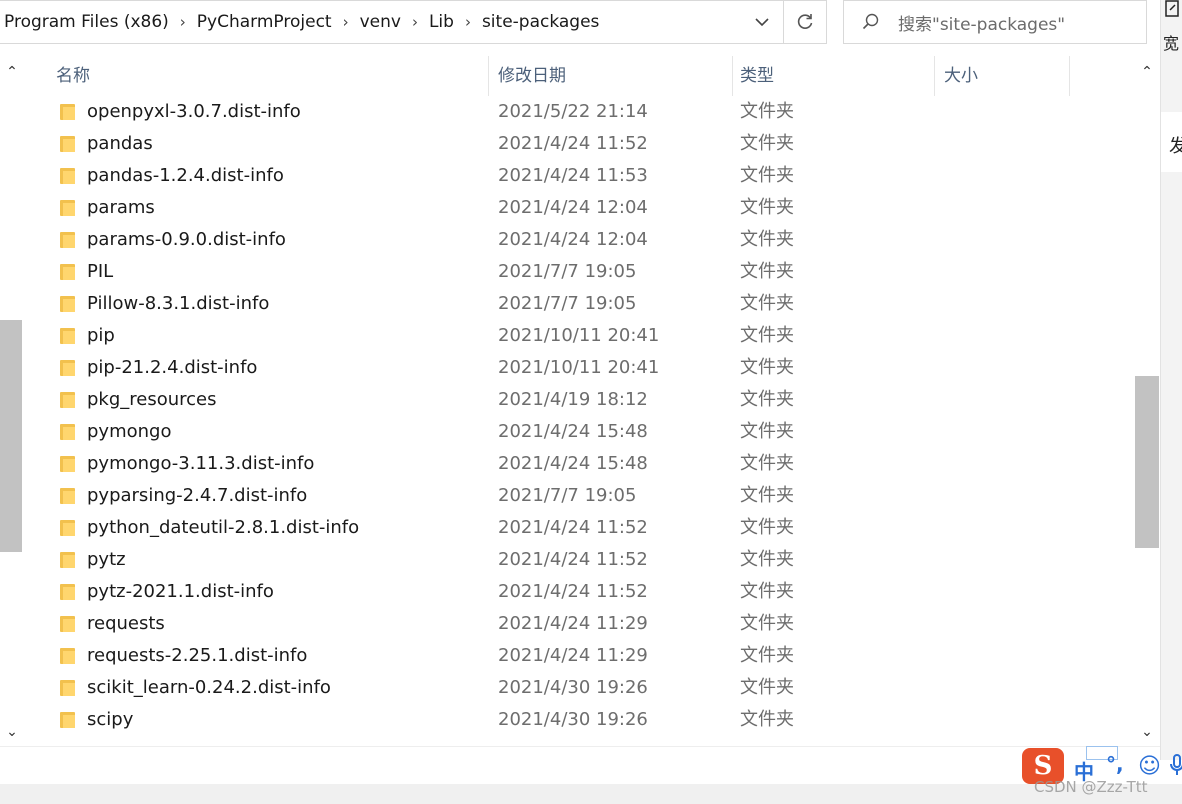  I want to click on file-name: requests-2.25.1.dist-info, so click(197, 655).